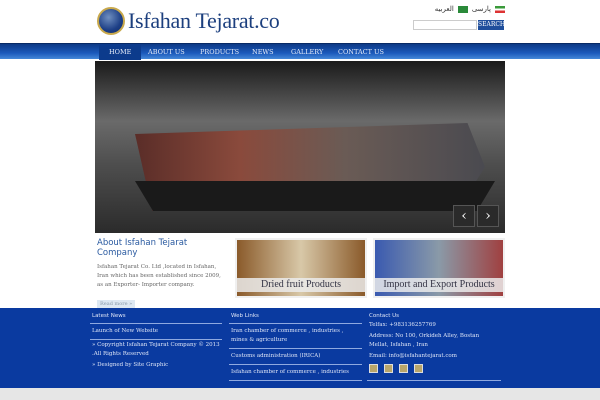  Describe the element at coordinates (156, 365) in the screenshot. I see `designed-by: » Designed by Site Graphic` at that location.